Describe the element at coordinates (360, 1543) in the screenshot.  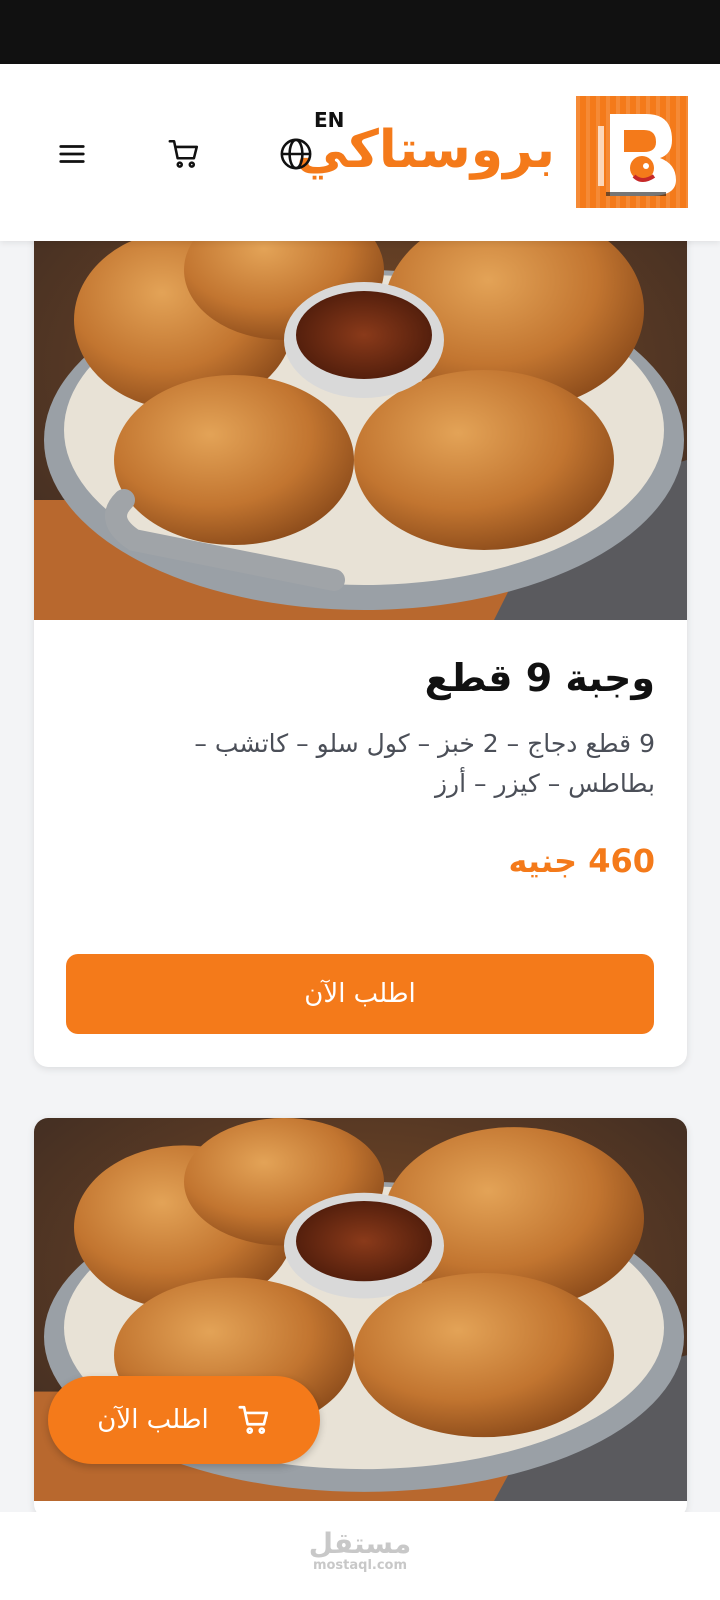
I see `watermark-arabic: مستقل` at that location.